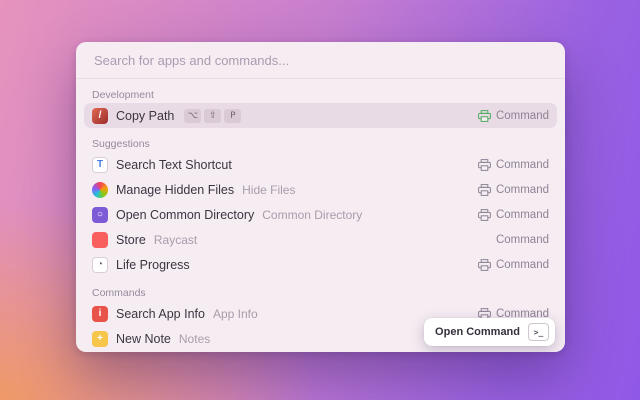 The image size is (640, 400). What do you see at coordinates (320, 164) in the screenshot?
I see `list-item-search-text-shortcut: T Search Text Shortcut Command` at bounding box center [320, 164].